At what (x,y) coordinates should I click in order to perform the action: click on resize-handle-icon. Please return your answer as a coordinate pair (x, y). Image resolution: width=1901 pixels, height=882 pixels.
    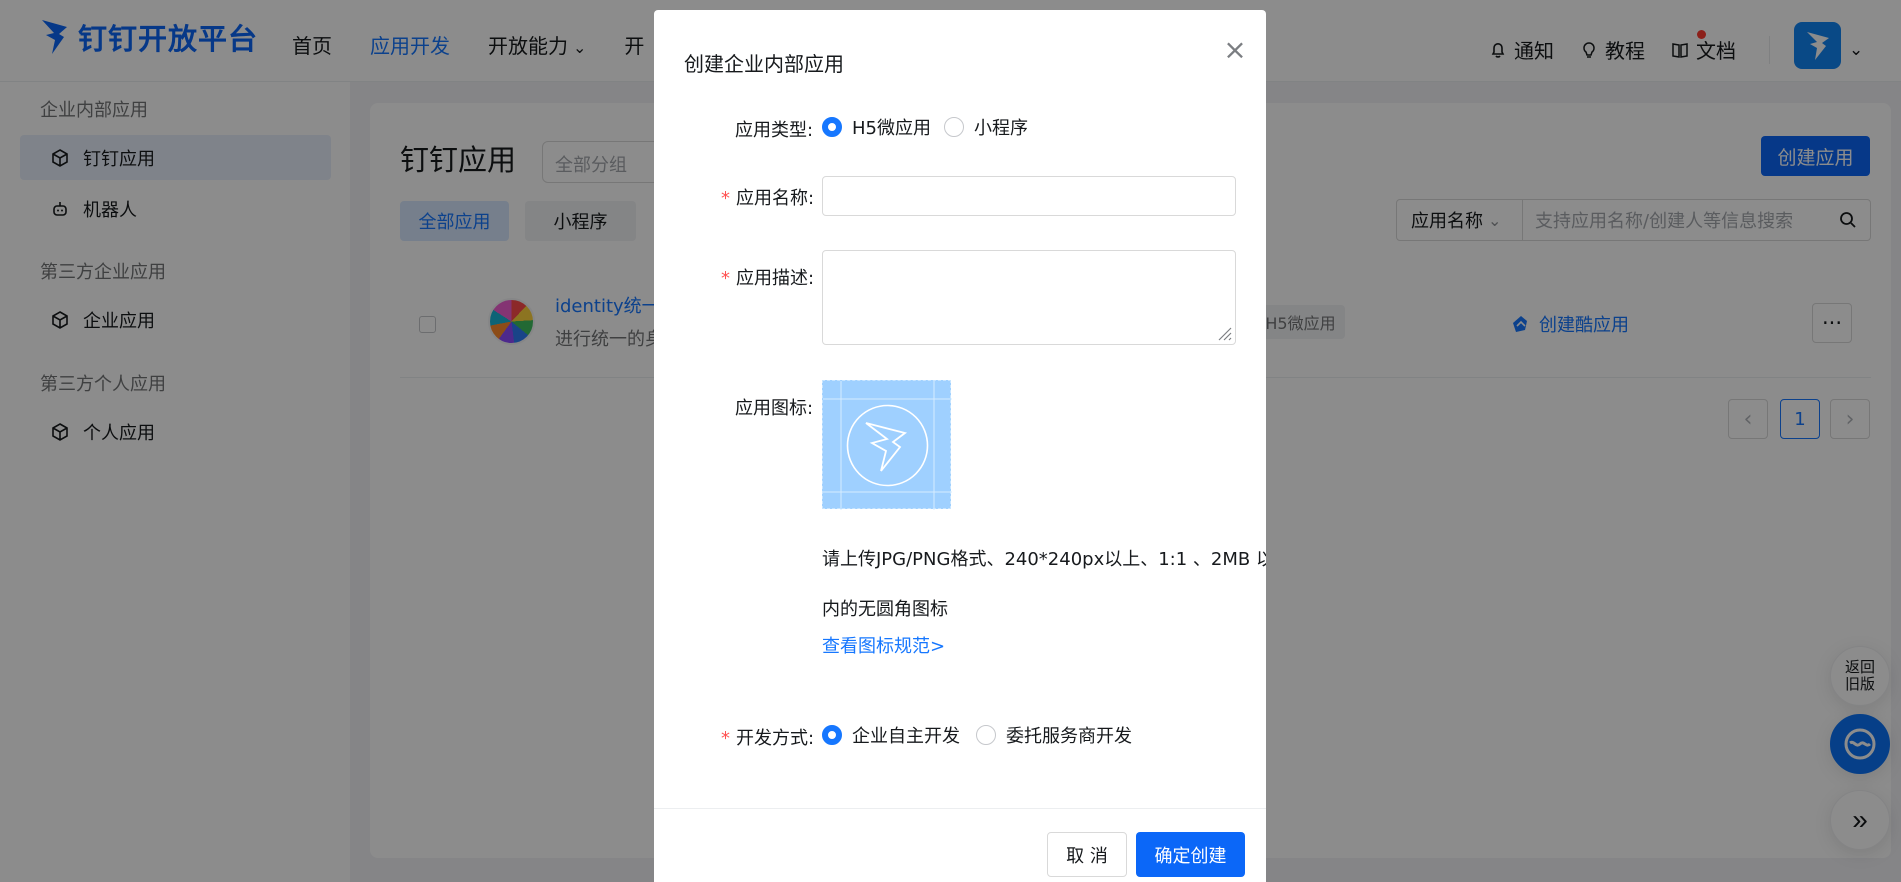
    Looking at the image, I should click on (1224, 333).